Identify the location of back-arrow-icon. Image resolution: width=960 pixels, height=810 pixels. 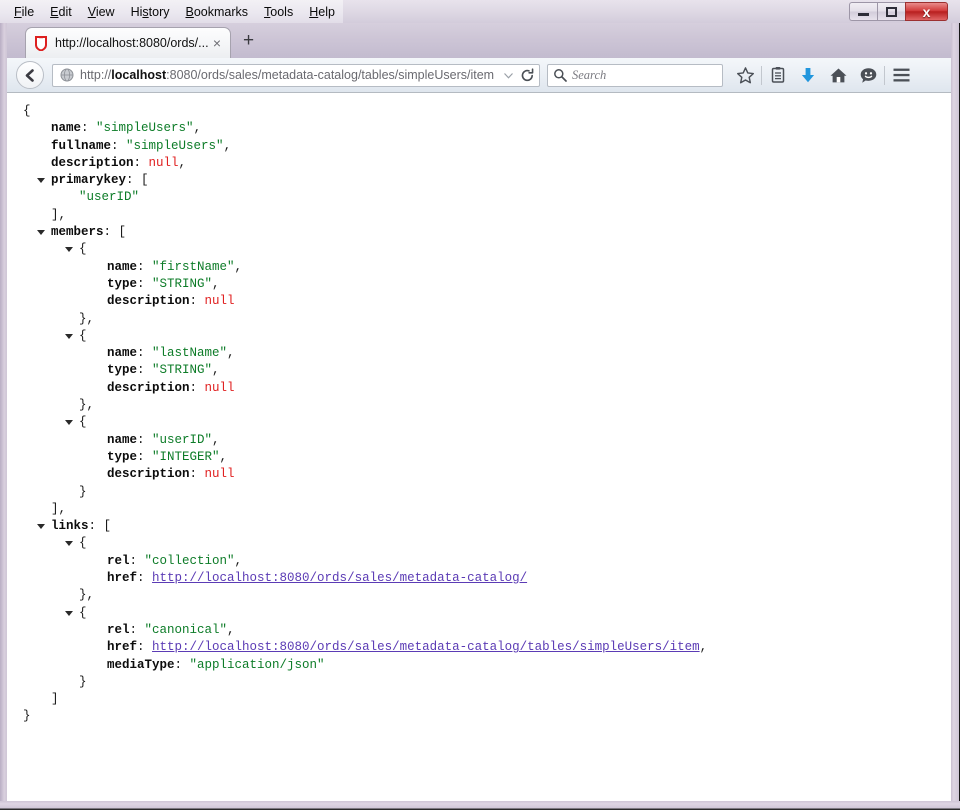
(29, 75).